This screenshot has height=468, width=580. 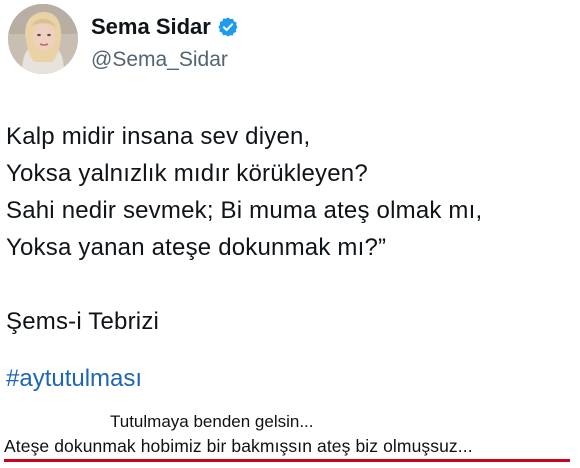 I want to click on verified-badge-icon, so click(x=228, y=27).